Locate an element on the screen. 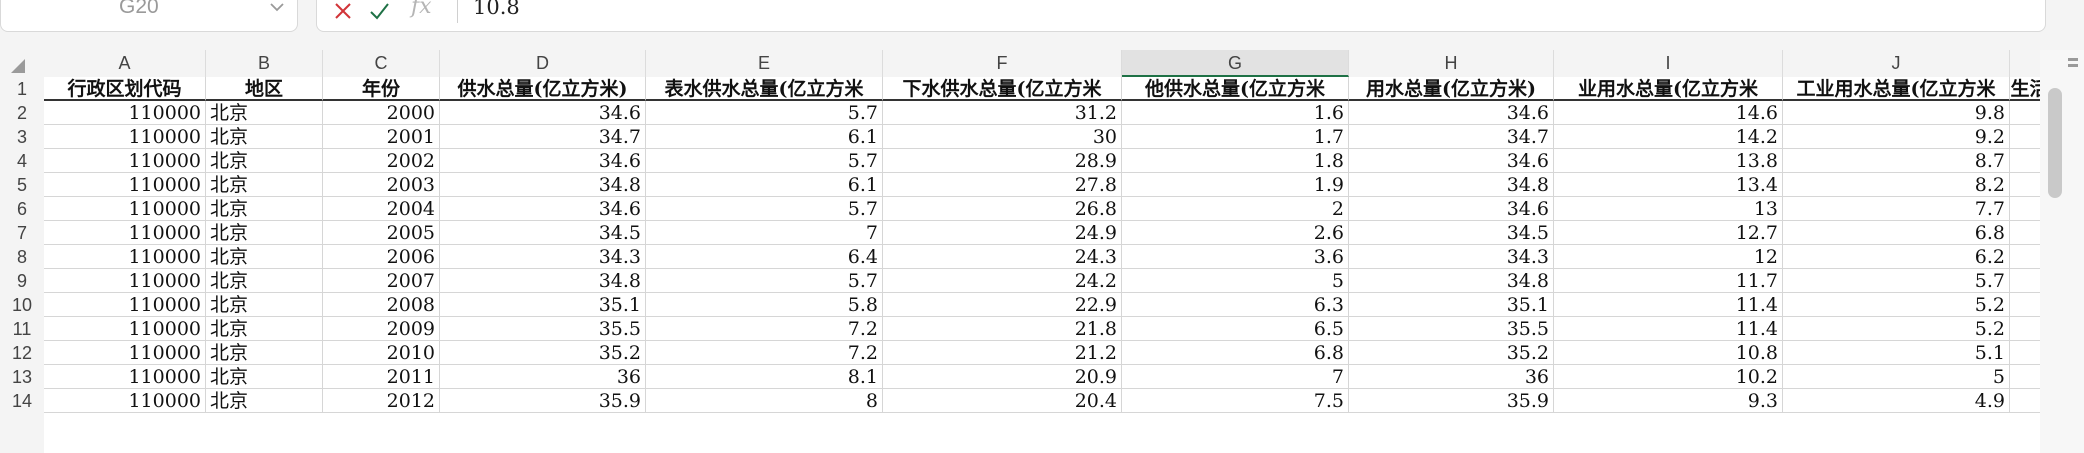 The width and height of the screenshot is (2084, 453). table-cell: 1.7 is located at coordinates (1235, 137).